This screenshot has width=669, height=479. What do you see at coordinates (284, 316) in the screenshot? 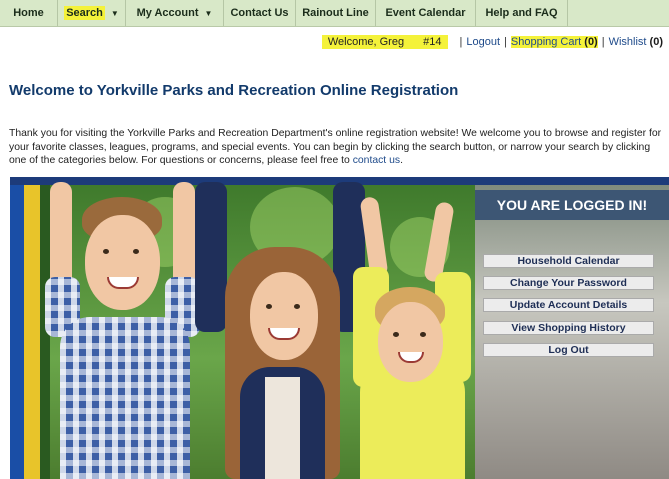
I see `girl-face` at bounding box center [284, 316].